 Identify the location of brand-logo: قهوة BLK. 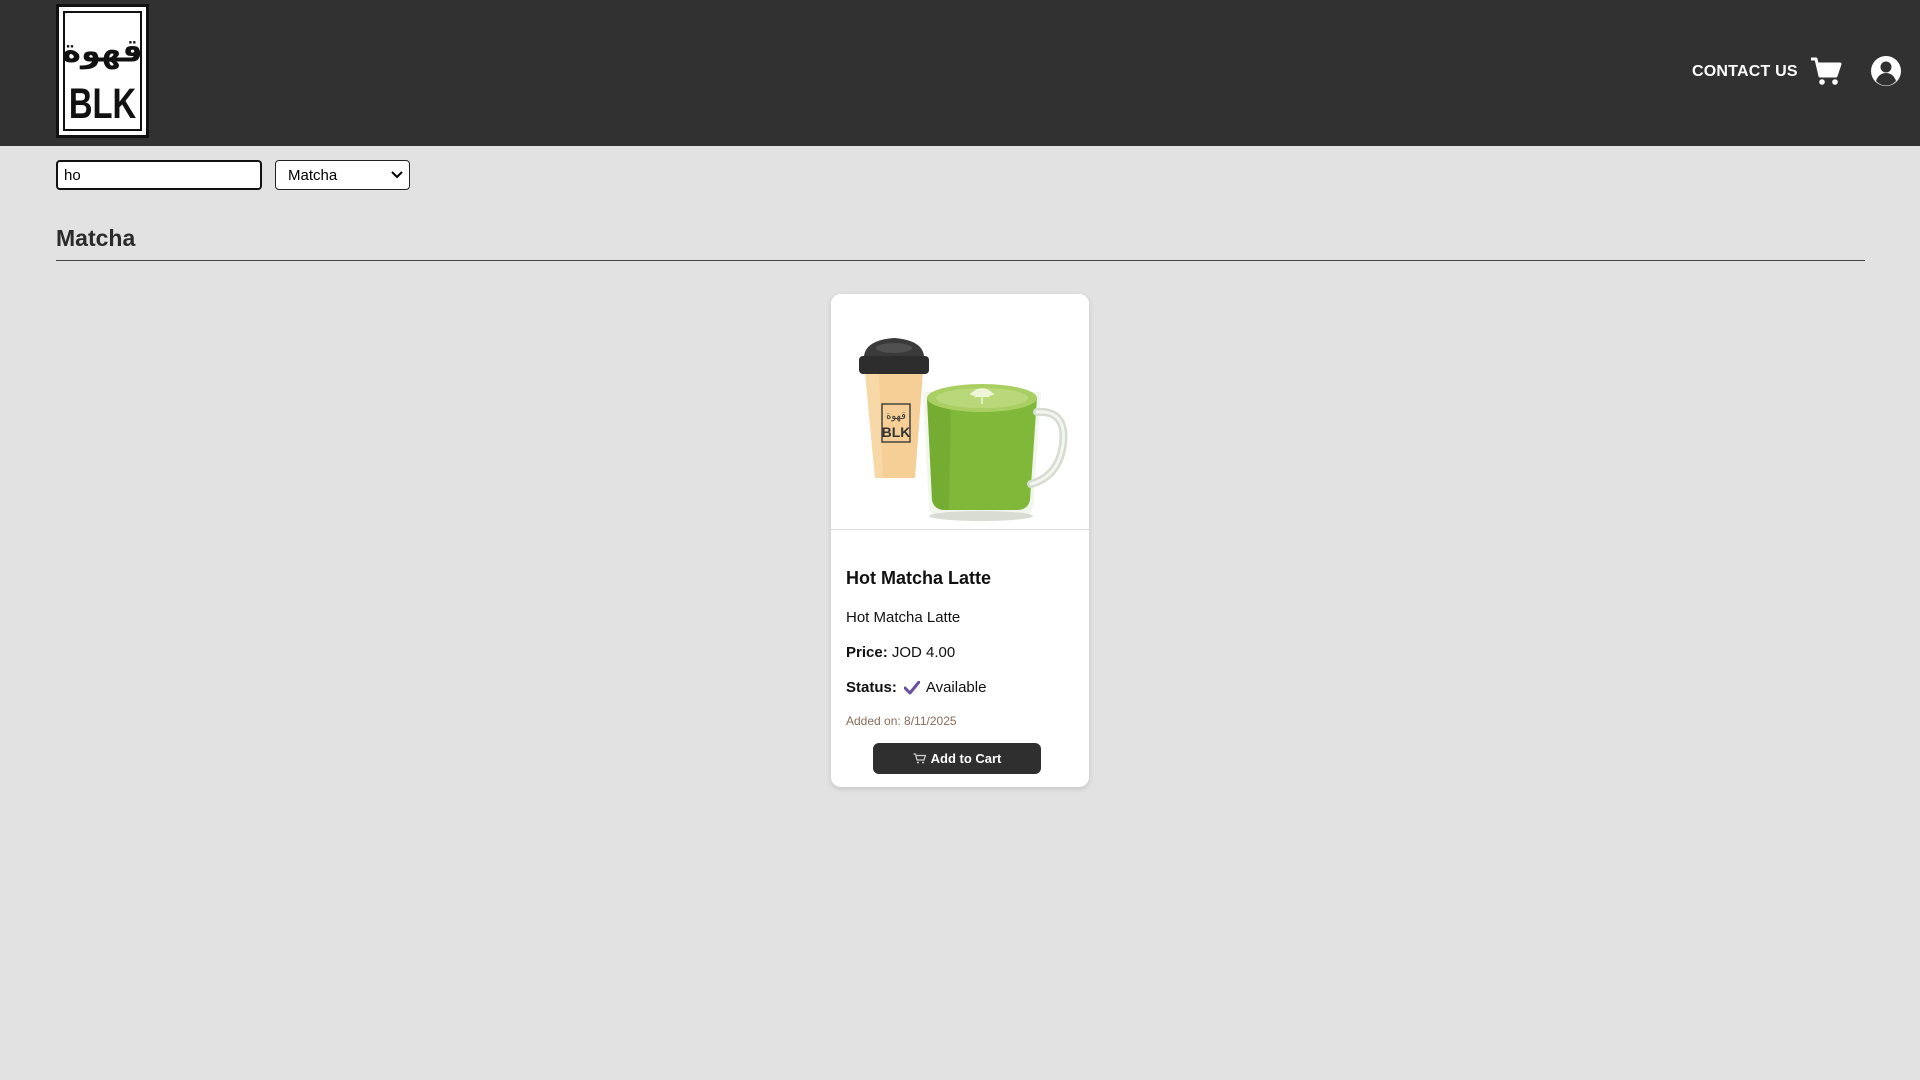
(102, 71).